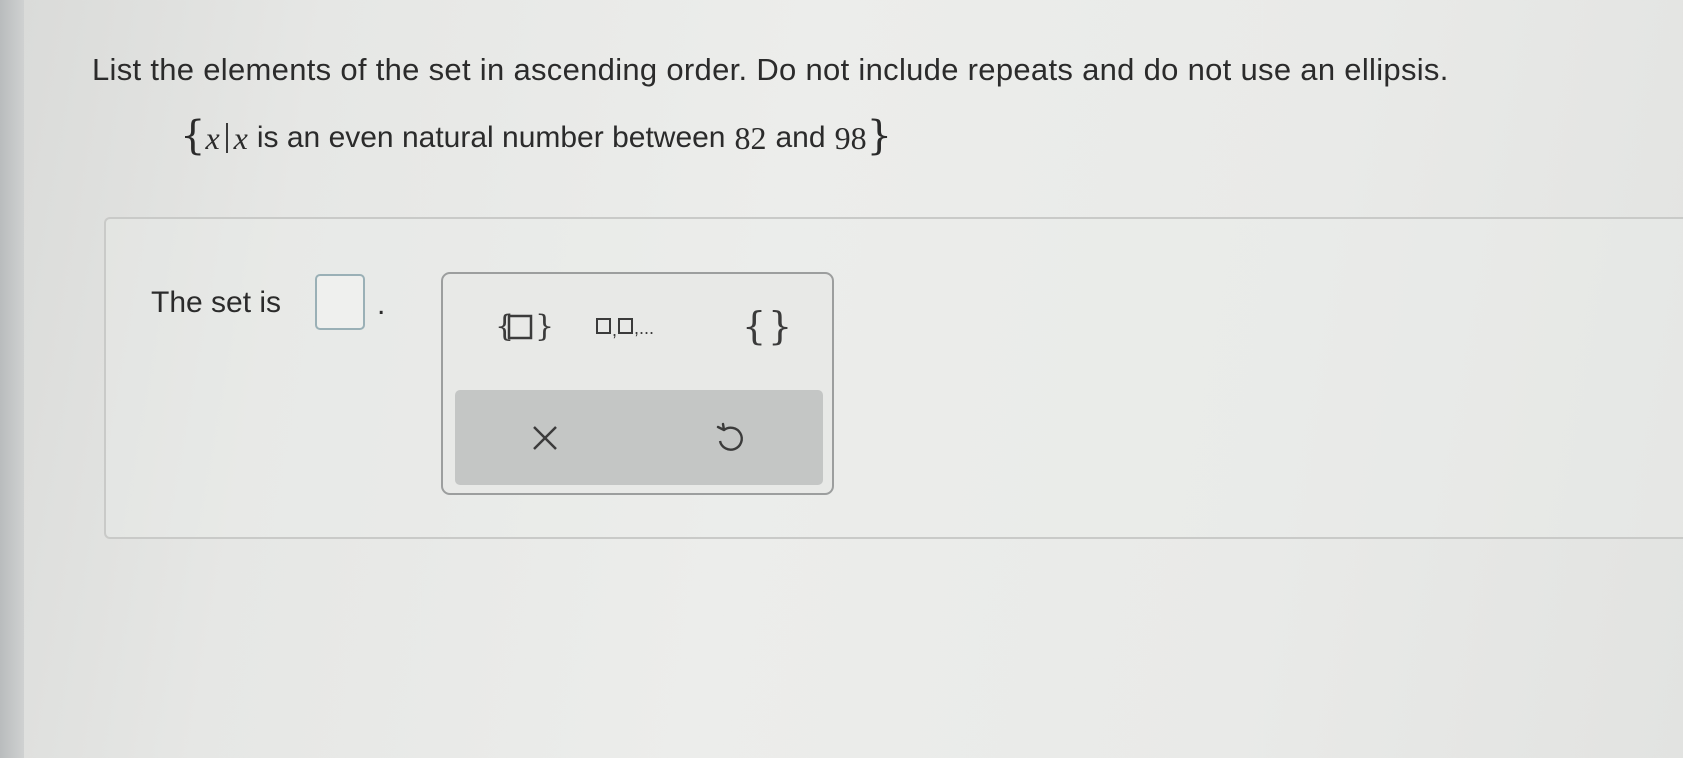 The width and height of the screenshot is (1683, 758). I want to click on undo-icon, so click(729, 436).